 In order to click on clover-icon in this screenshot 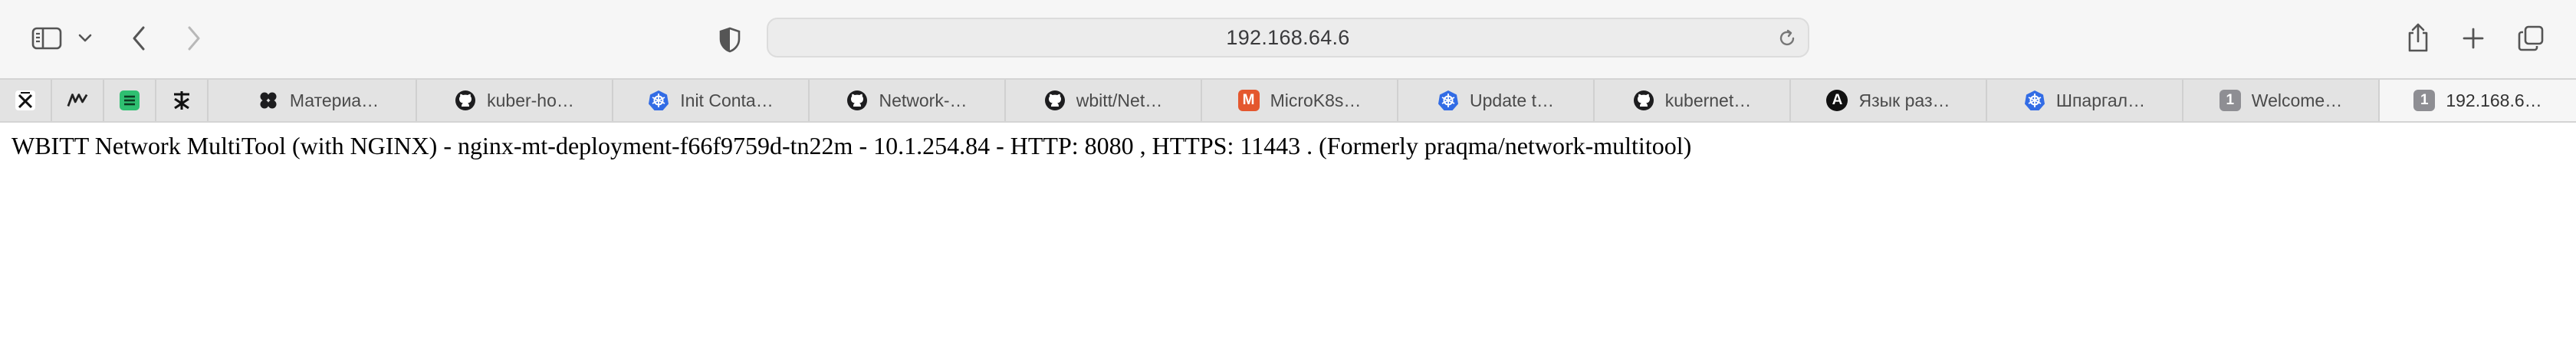, I will do `click(268, 100)`.